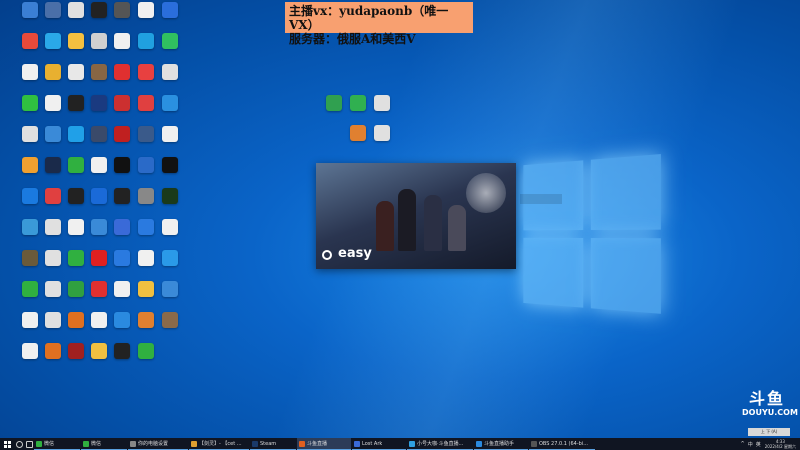  I want to click on taskbar-app-button: Lost Ark, so click(379, 444).